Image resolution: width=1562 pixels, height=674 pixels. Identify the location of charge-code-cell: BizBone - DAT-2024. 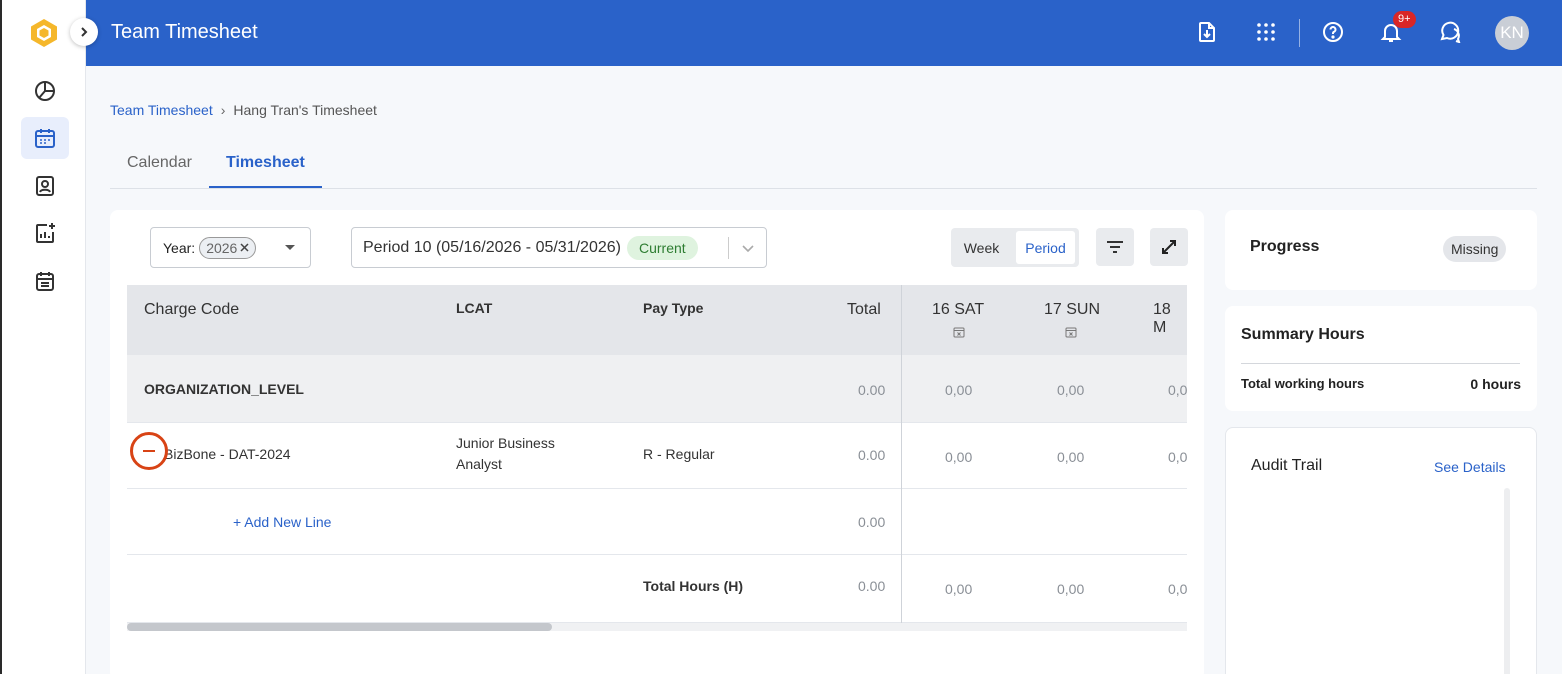
(227, 454).